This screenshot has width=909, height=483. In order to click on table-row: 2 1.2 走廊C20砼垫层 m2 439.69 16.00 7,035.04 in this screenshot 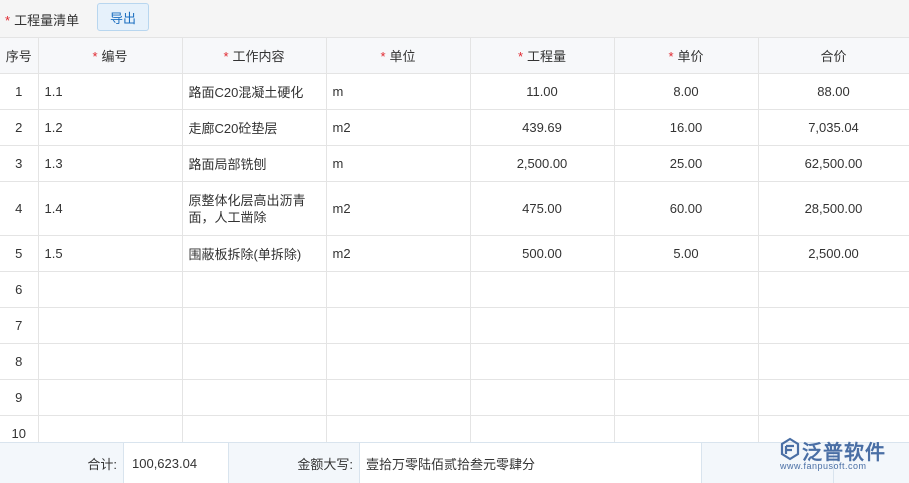, I will do `click(454, 127)`.